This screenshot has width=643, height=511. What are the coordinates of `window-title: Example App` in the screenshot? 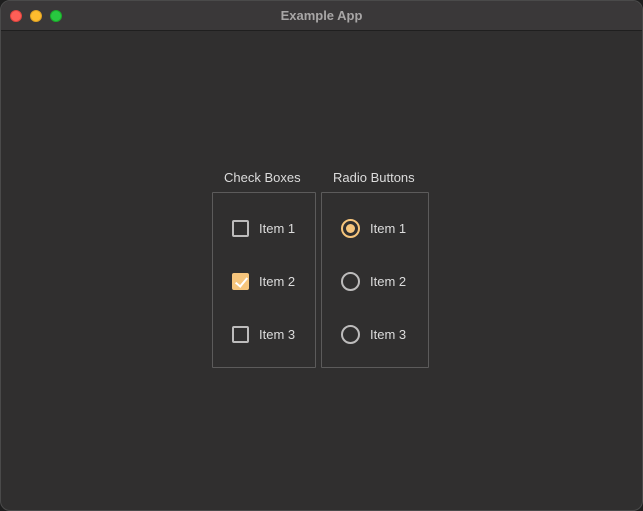 It's located at (321, 15).